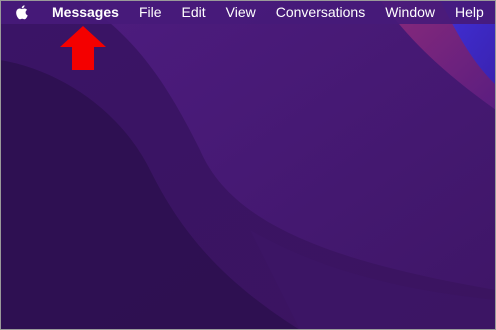  Describe the element at coordinates (83, 48) in the screenshot. I see `red-up-arrow-icon` at that location.